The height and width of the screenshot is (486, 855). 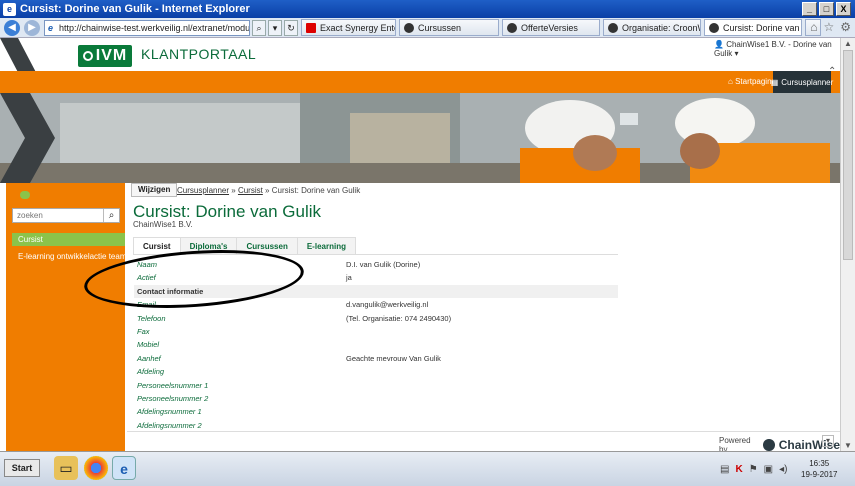 What do you see at coordinates (12, 27) in the screenshot?
I see `back-icon: ◀` at bounding box center [12, 27].